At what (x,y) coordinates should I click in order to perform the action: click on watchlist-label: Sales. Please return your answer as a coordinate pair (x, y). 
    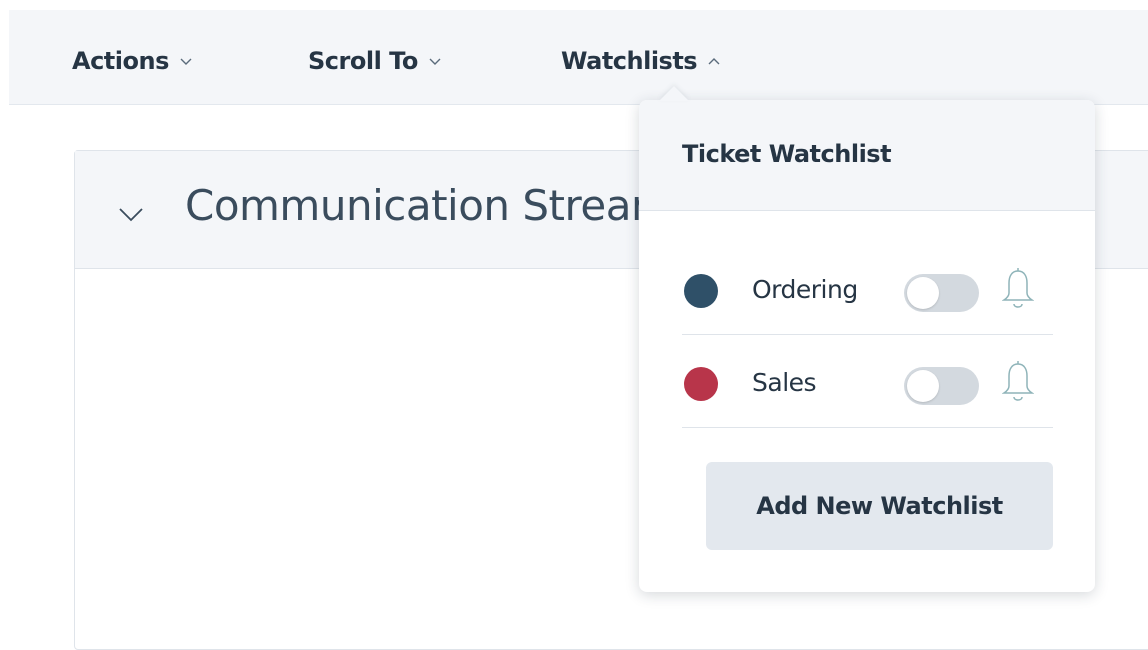
    Looking at the image, I should click on (784, 382).